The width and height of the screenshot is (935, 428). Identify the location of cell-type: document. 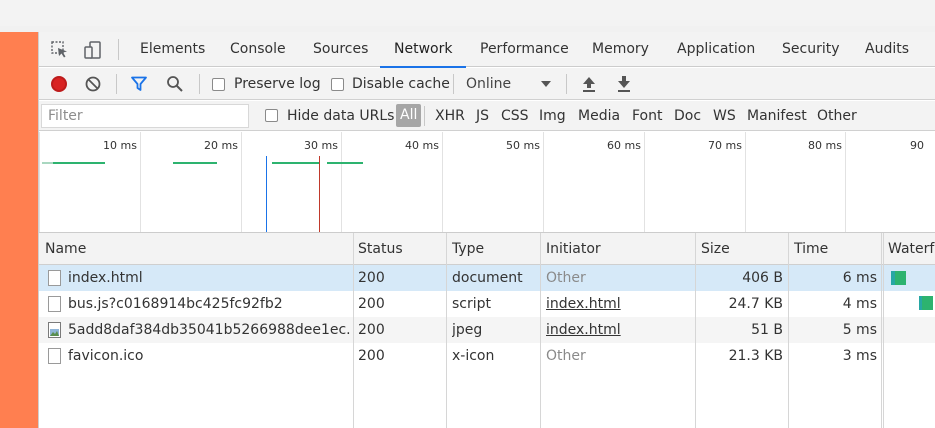
(487, 278).